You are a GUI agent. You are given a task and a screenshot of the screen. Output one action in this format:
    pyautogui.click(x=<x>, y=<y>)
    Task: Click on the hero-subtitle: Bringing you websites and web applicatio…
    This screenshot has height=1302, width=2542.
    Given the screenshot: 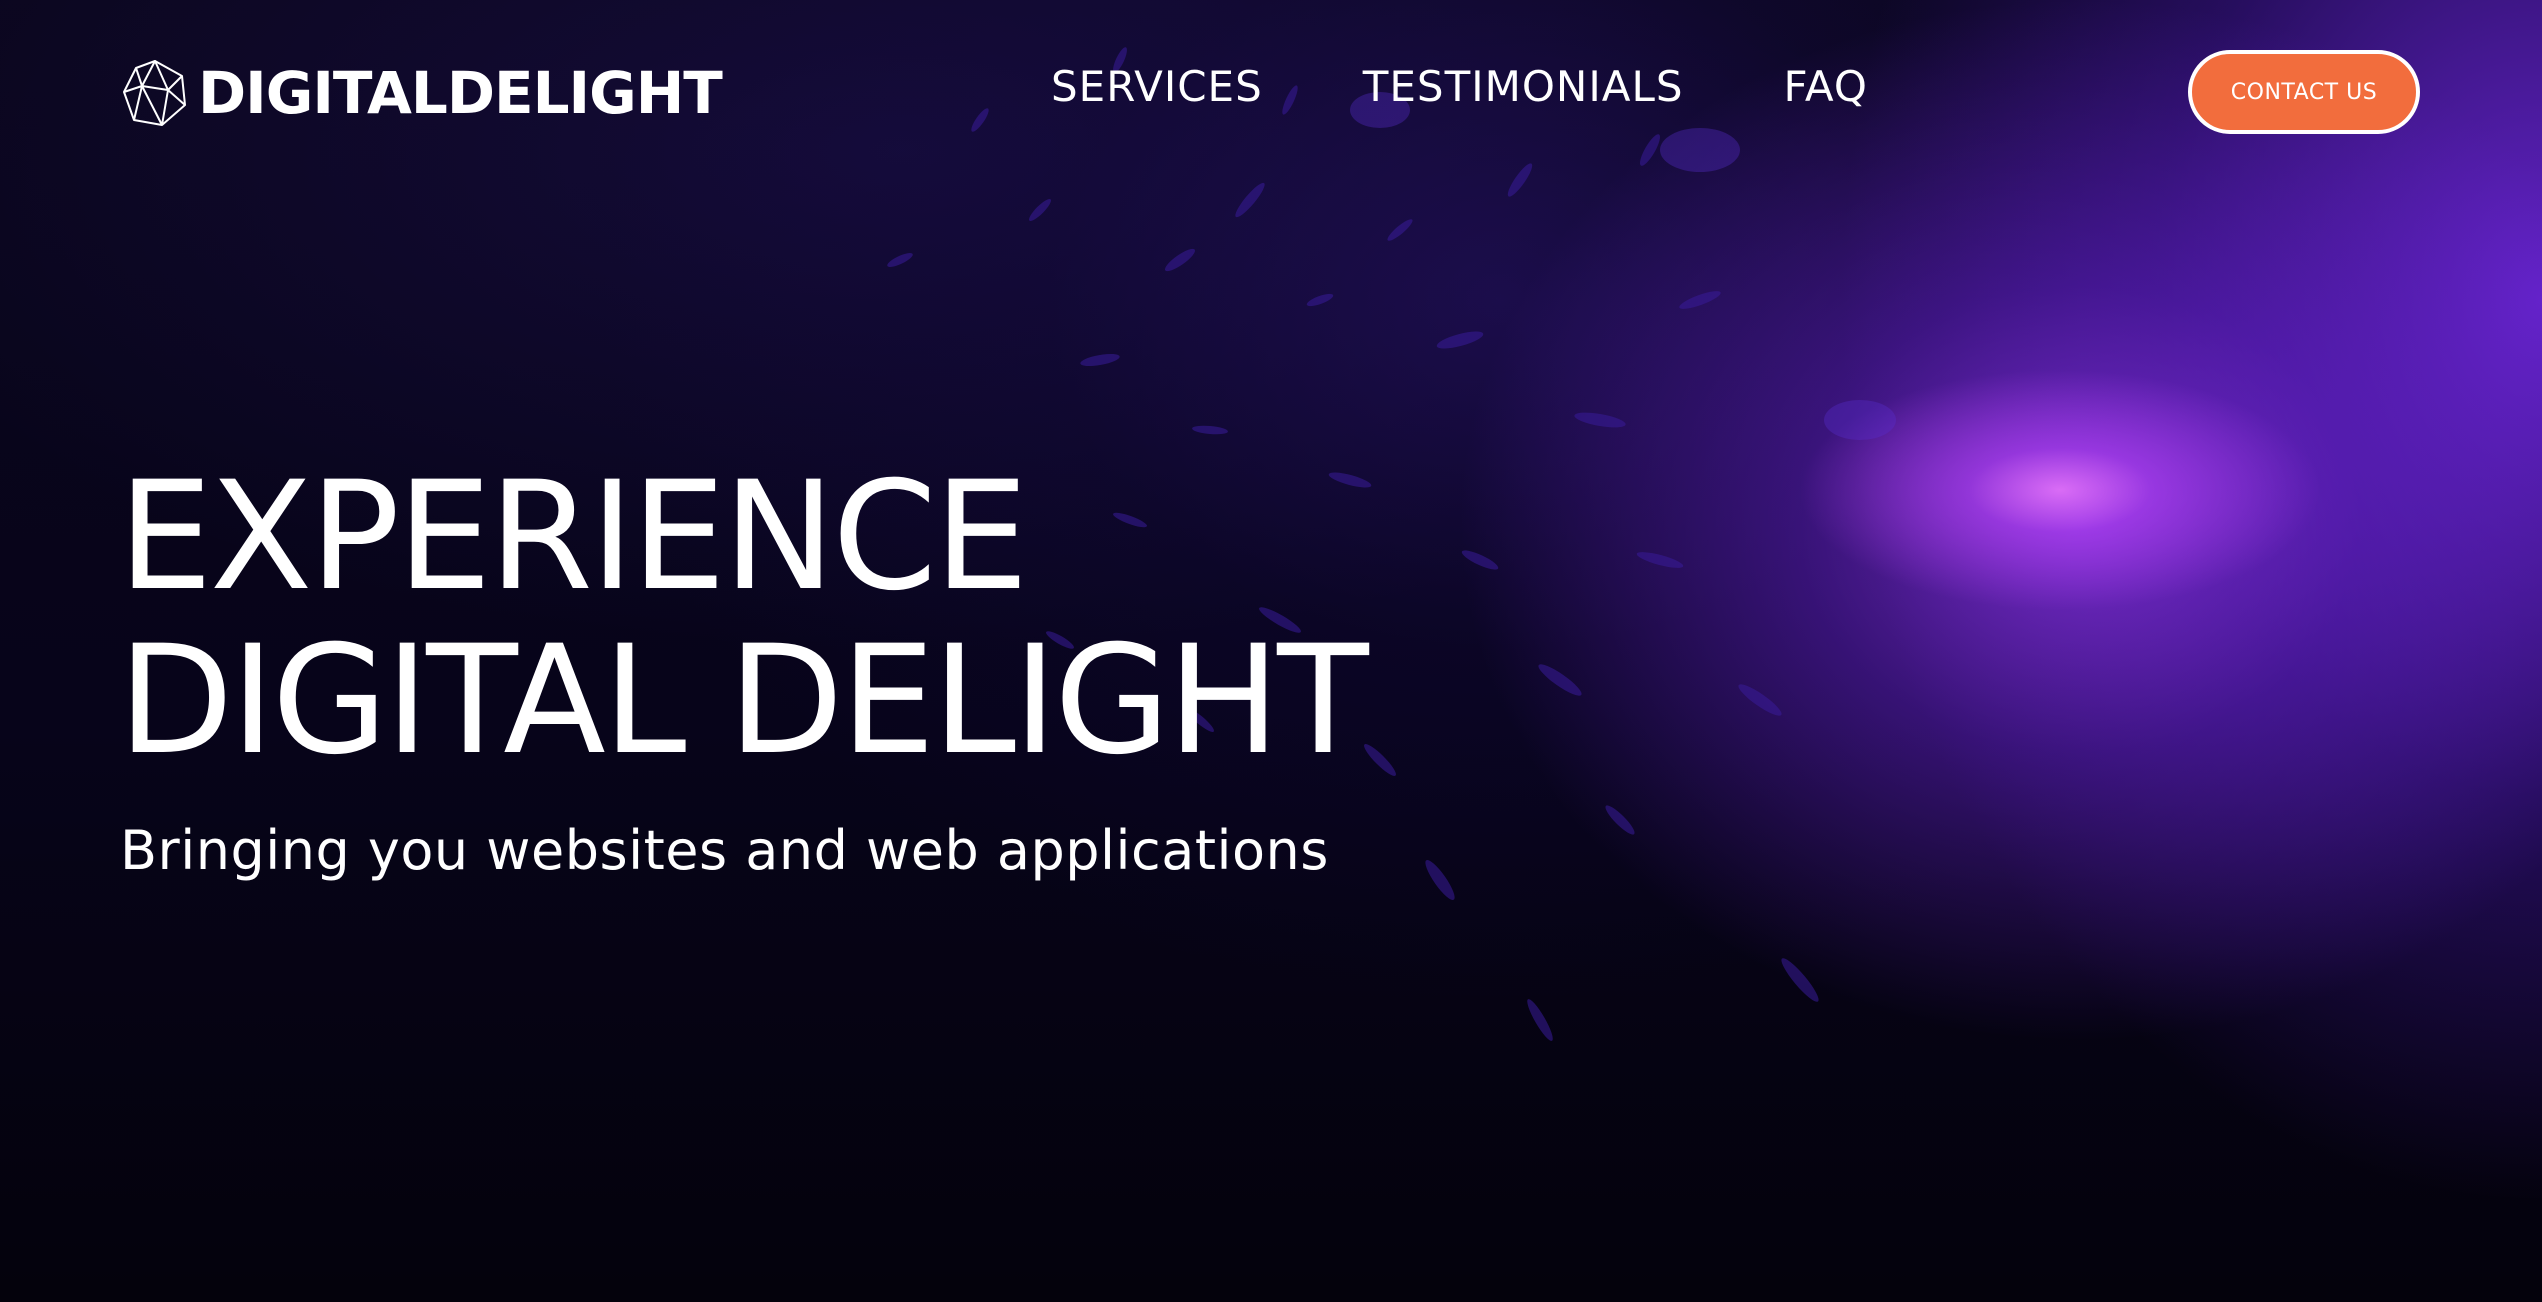 What is the action you would take?
    pyautogui.click(x=724, y=850)
    